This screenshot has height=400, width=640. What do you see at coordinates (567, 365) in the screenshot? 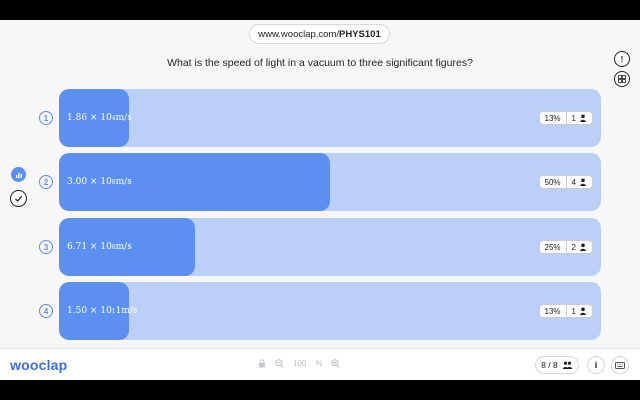
I see `participants-icon` at bounding box center [567, 365].